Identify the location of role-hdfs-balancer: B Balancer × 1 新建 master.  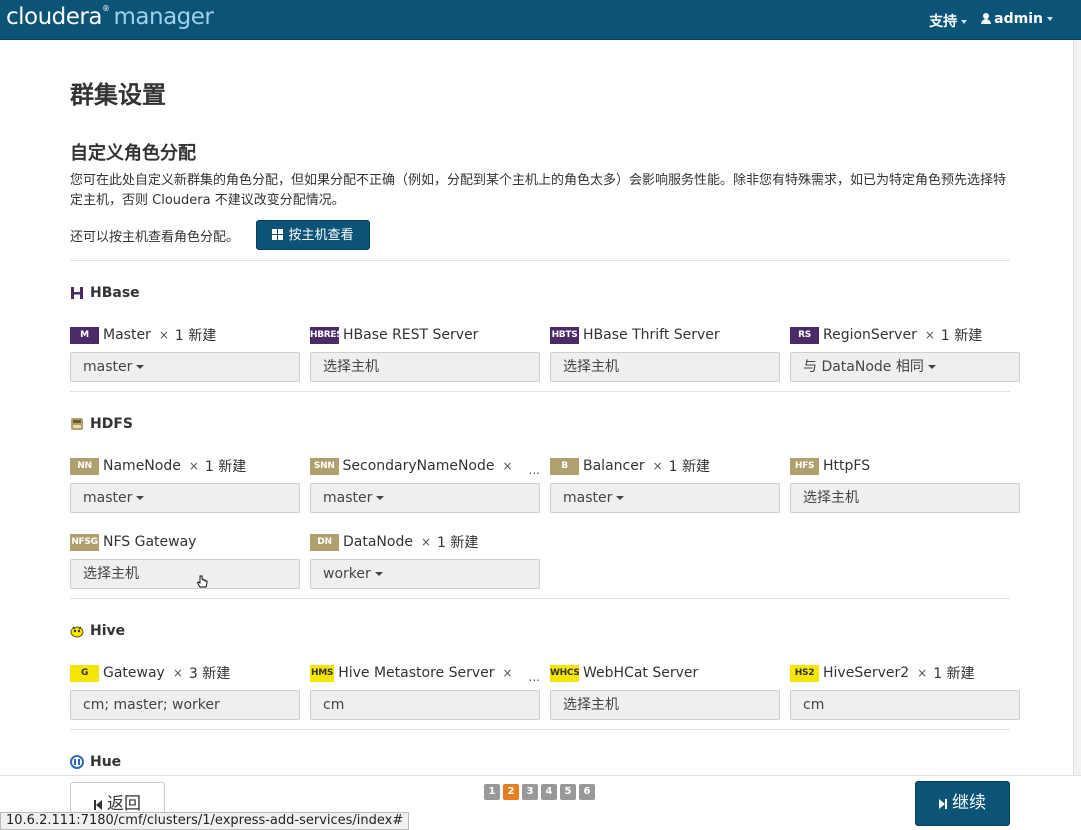
(665, 484).